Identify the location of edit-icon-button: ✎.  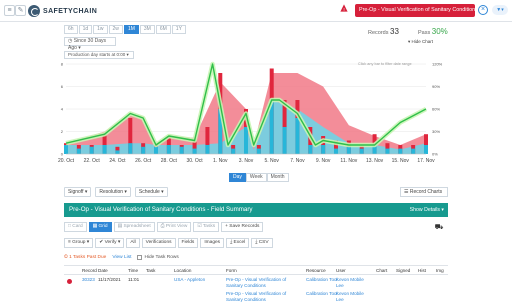
(20, 10).